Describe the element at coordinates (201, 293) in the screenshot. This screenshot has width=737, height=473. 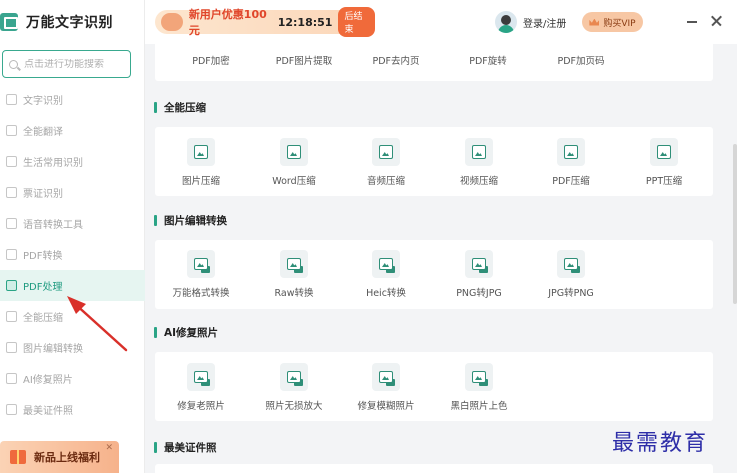
I see `tool-label: 万能格式转换` at that location.